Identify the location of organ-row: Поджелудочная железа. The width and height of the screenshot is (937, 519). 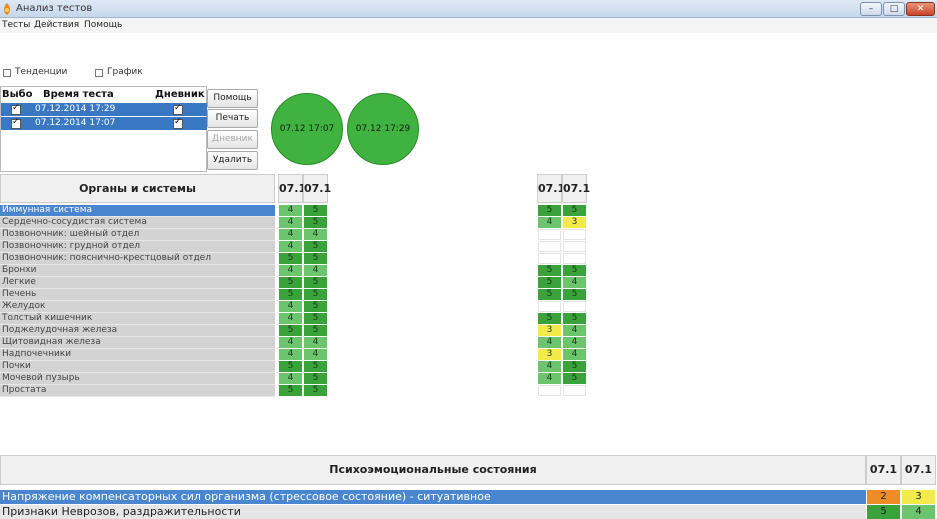
(137, 331).